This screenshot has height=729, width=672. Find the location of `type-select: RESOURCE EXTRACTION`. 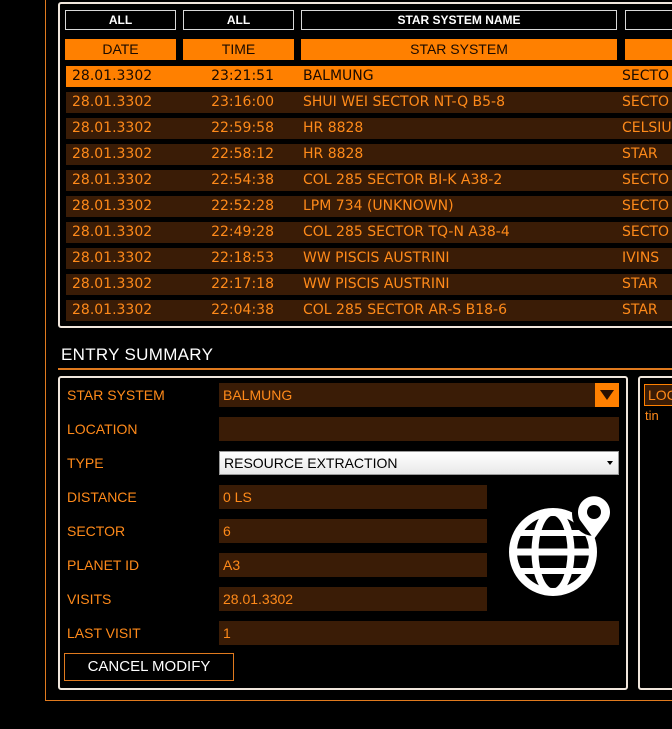

type-select: RESOURCE EXTRACTION is located at coordinates (419, 463).